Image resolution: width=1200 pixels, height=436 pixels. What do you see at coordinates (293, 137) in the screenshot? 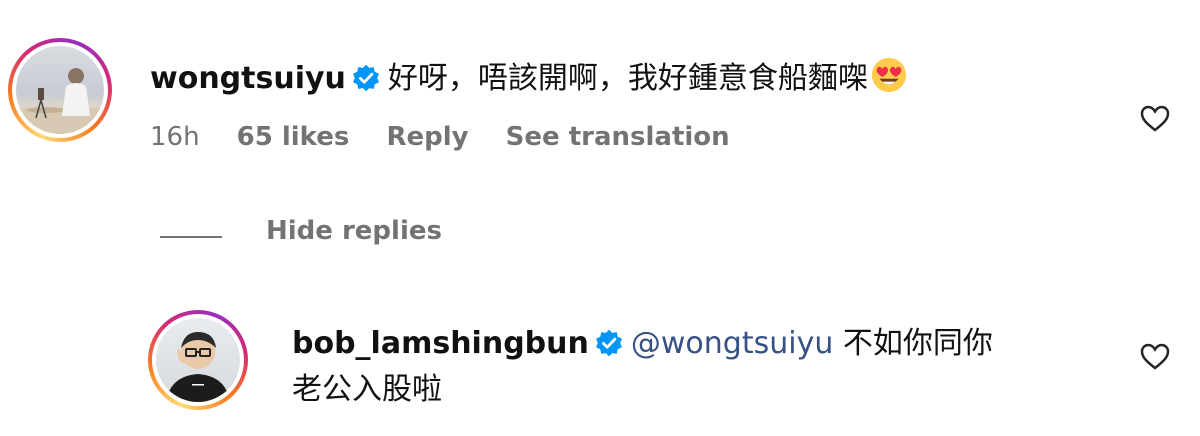
I see `comment-likes: 65 likes` at bounding box center [293, 137].